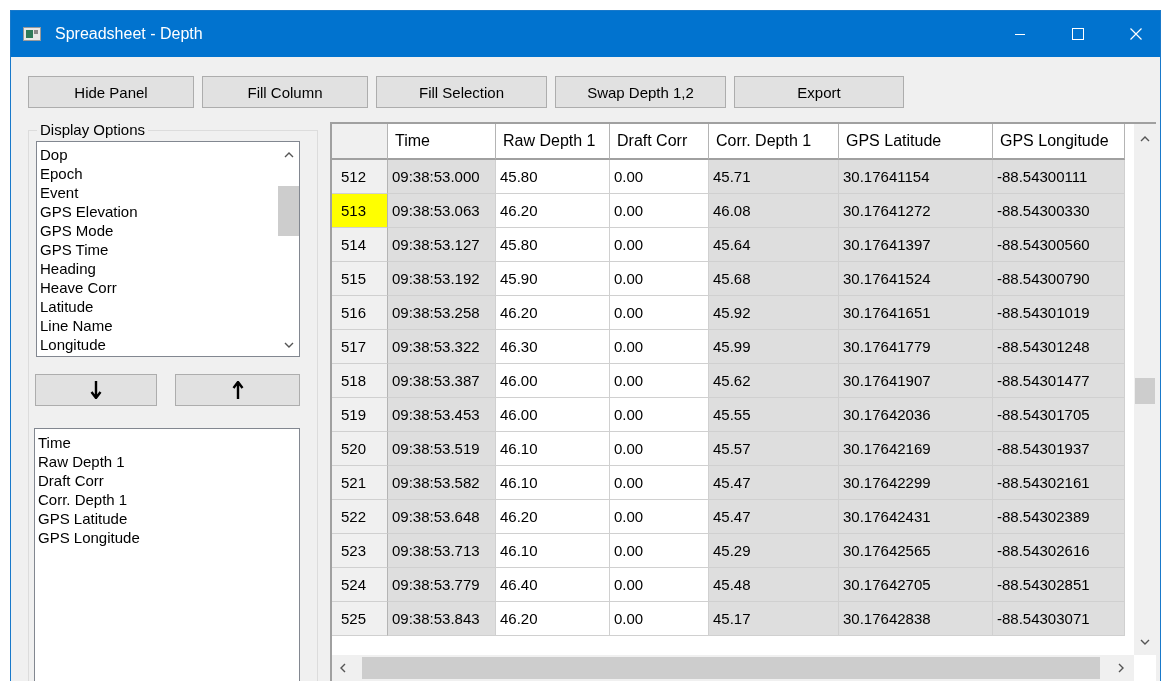 The width and height of the screenshot is (1167, 681). Describe the element at coordinates (442, 381) in the screenshot. I see `table-cell: 09:38:53.387` at that location.